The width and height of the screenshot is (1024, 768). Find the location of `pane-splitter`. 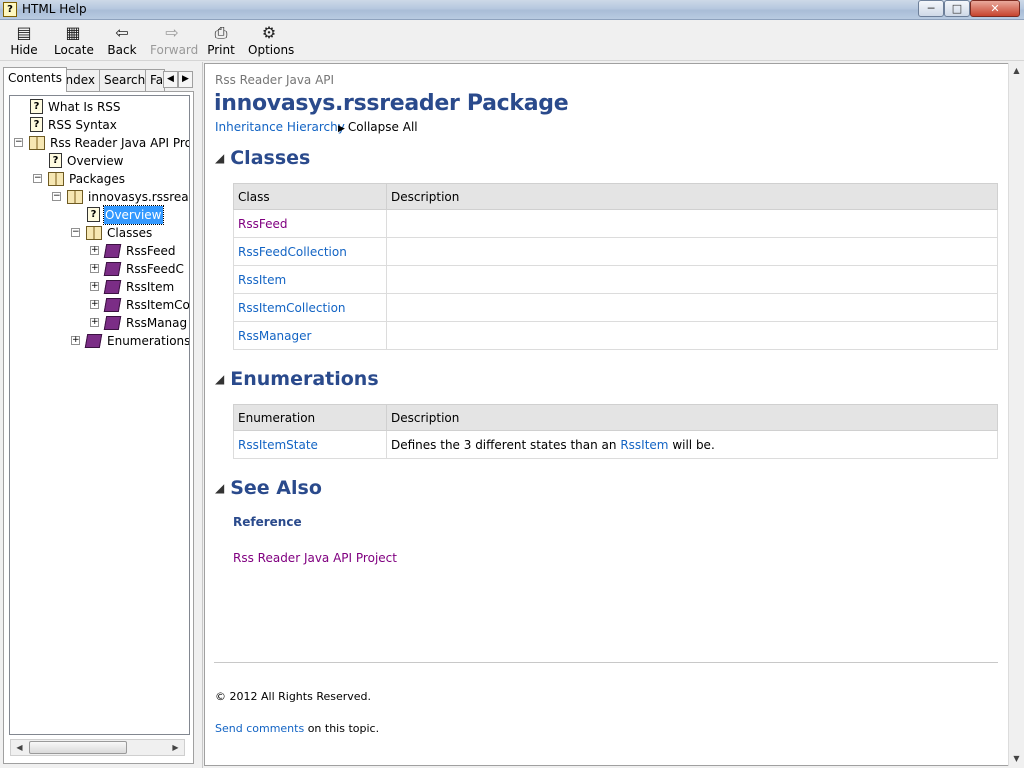

pane-splitter is located at coordinates (200, 415).